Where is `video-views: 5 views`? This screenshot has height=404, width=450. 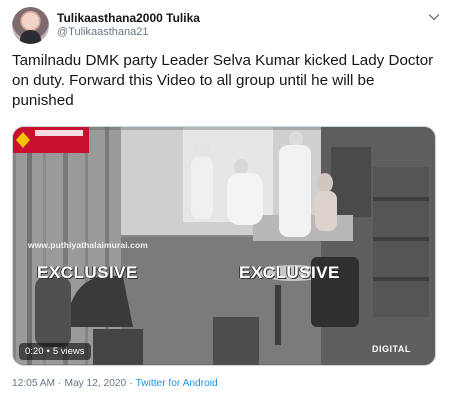
video-views: 5 views is located at coordinates (68, 351).